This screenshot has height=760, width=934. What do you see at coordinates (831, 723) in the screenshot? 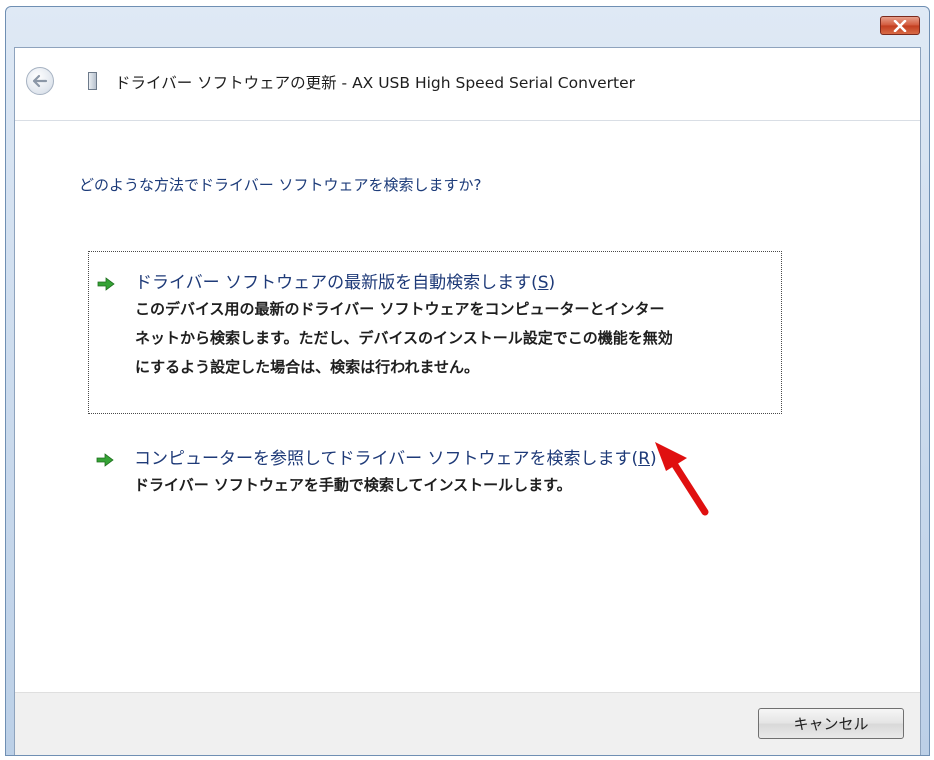
I see `cancel-button: キャンセル` at bounding box center [831, 723].